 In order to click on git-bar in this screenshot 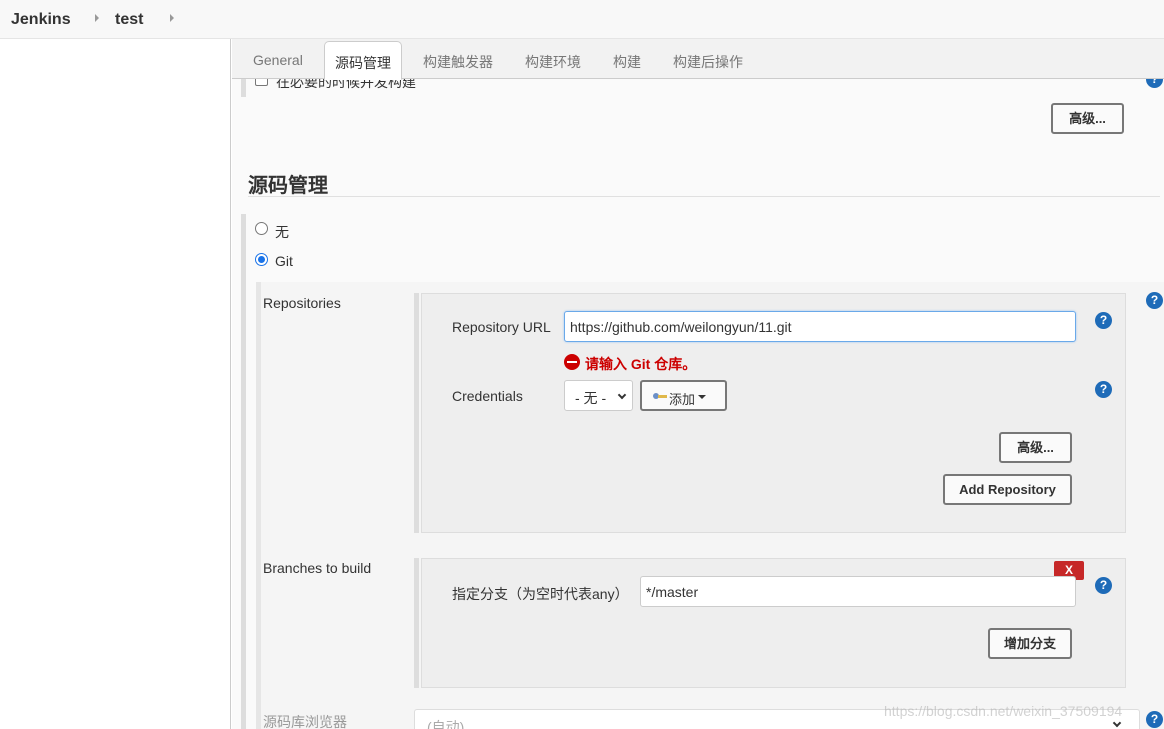, I will do `click(258, 505)`.